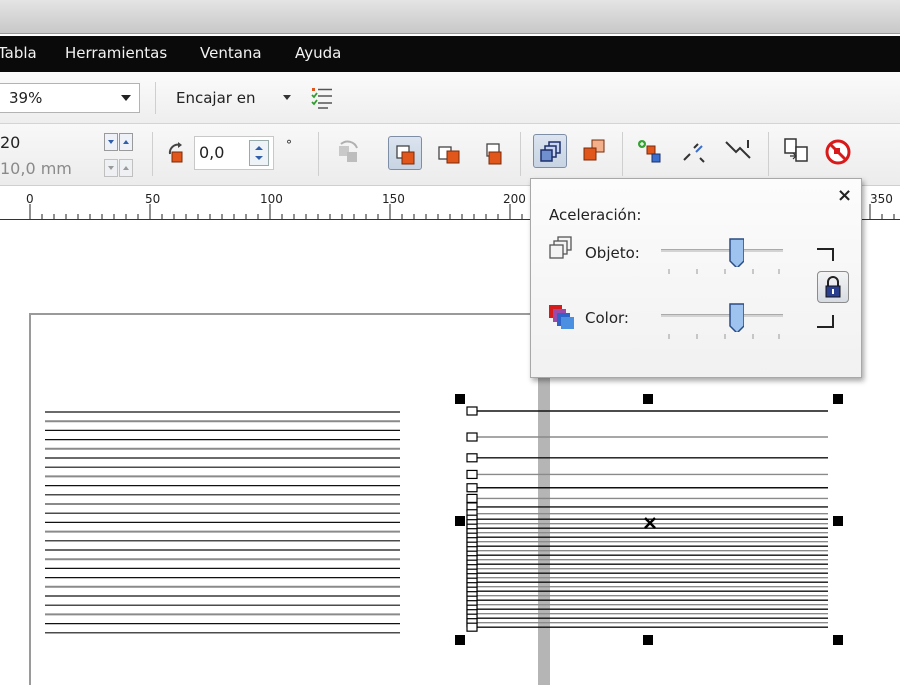  I want to click on object-acceleration-slider, so click(736, 252).